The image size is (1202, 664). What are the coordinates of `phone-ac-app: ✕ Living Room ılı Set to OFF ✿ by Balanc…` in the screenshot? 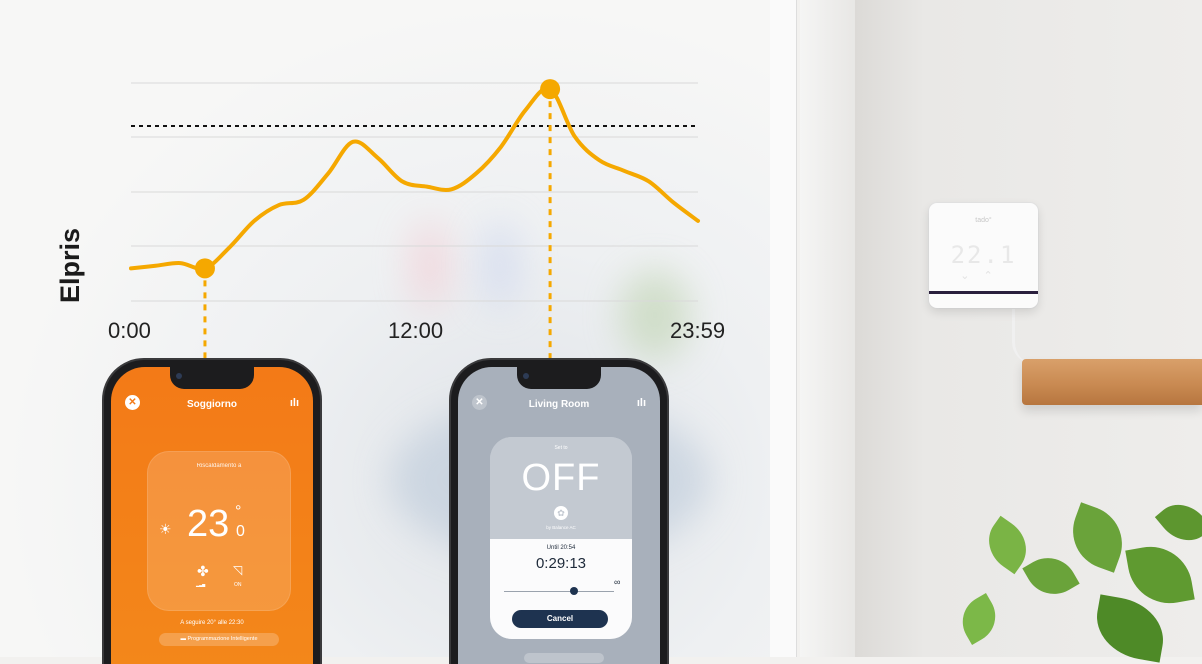 It's located at (559, 512).